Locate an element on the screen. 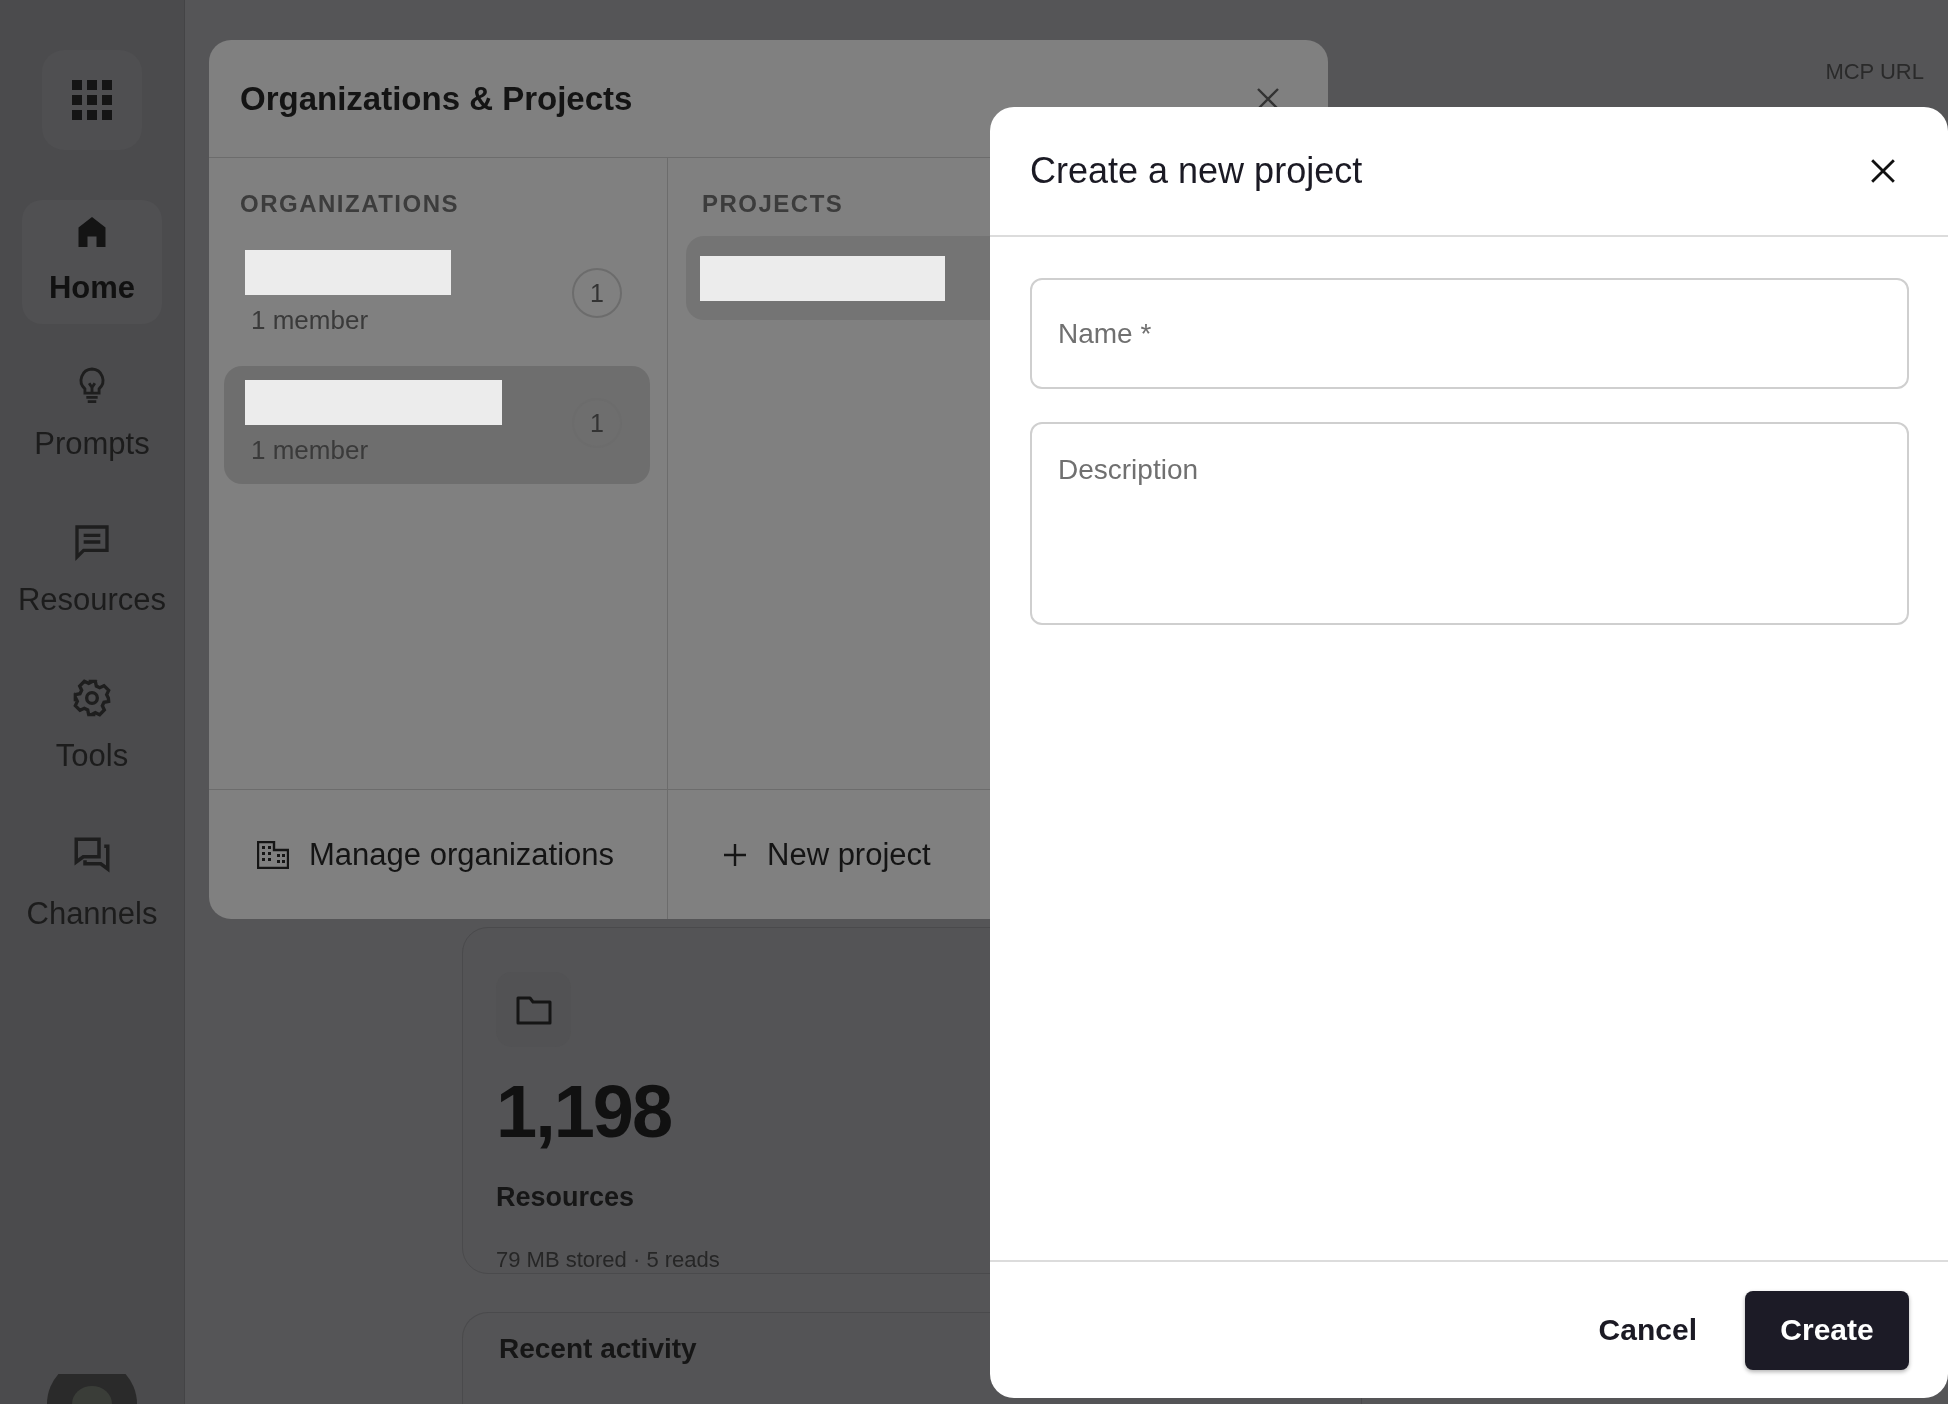 The width and height of the screenshot is (1948, 1404). close-button is located at coordinates (1883, 171).